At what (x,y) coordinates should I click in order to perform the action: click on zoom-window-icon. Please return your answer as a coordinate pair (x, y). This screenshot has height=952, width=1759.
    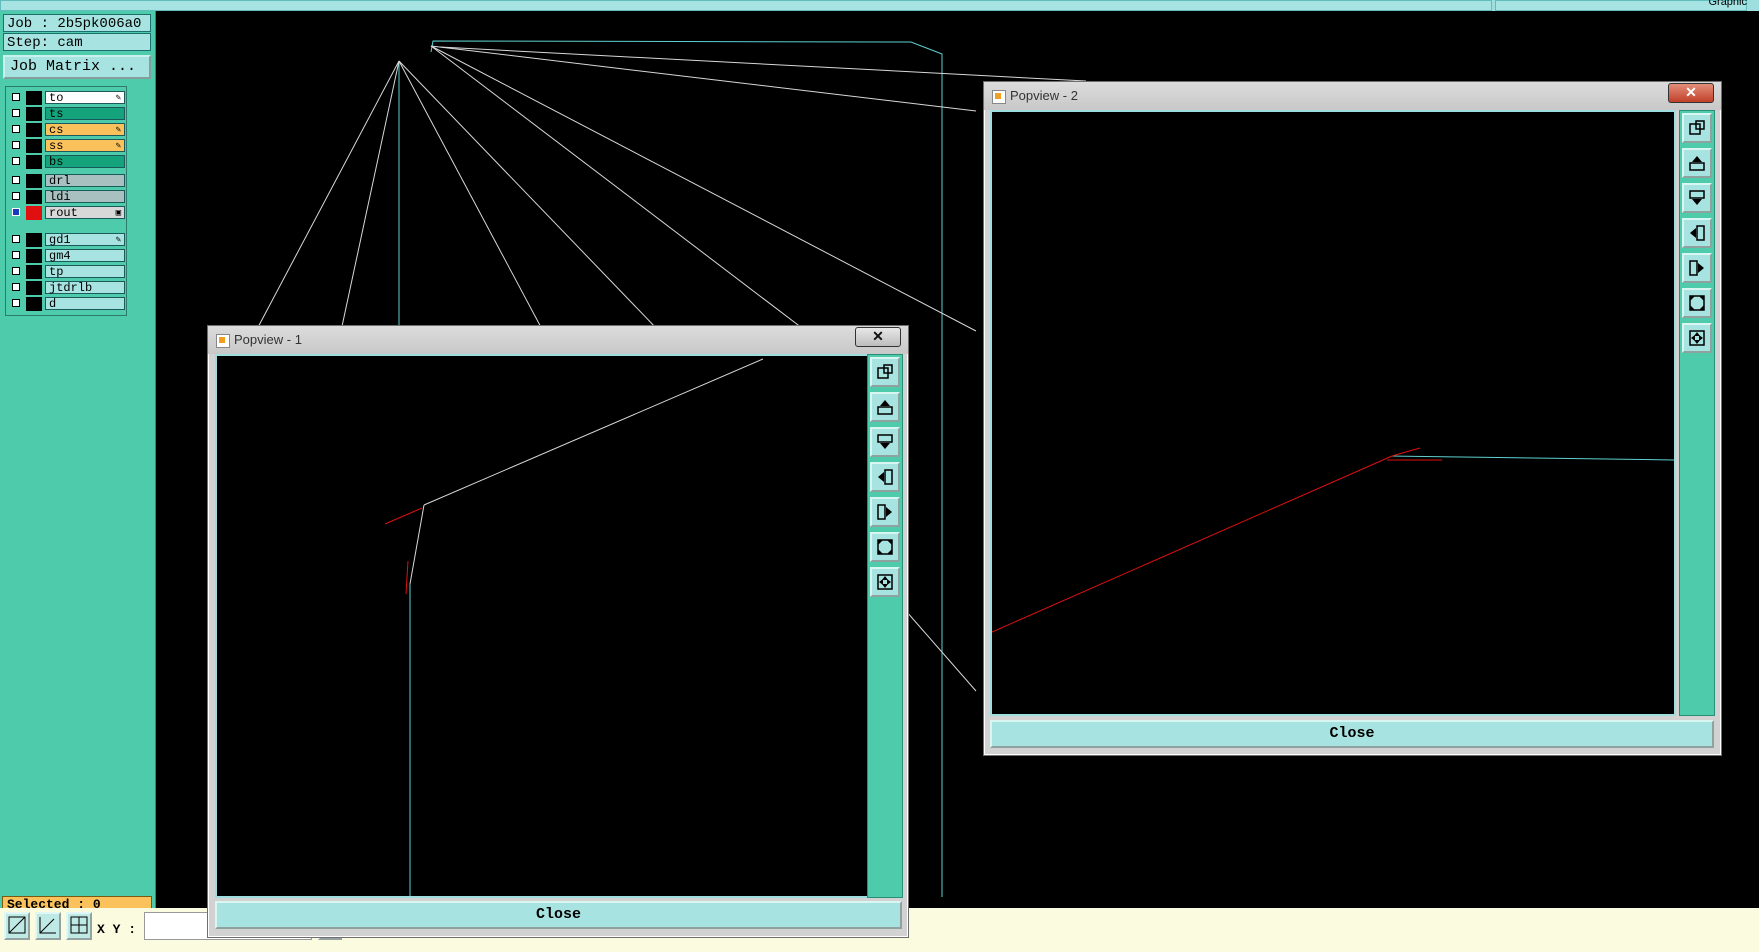
    Looking at the image, I should click on (885, 371).